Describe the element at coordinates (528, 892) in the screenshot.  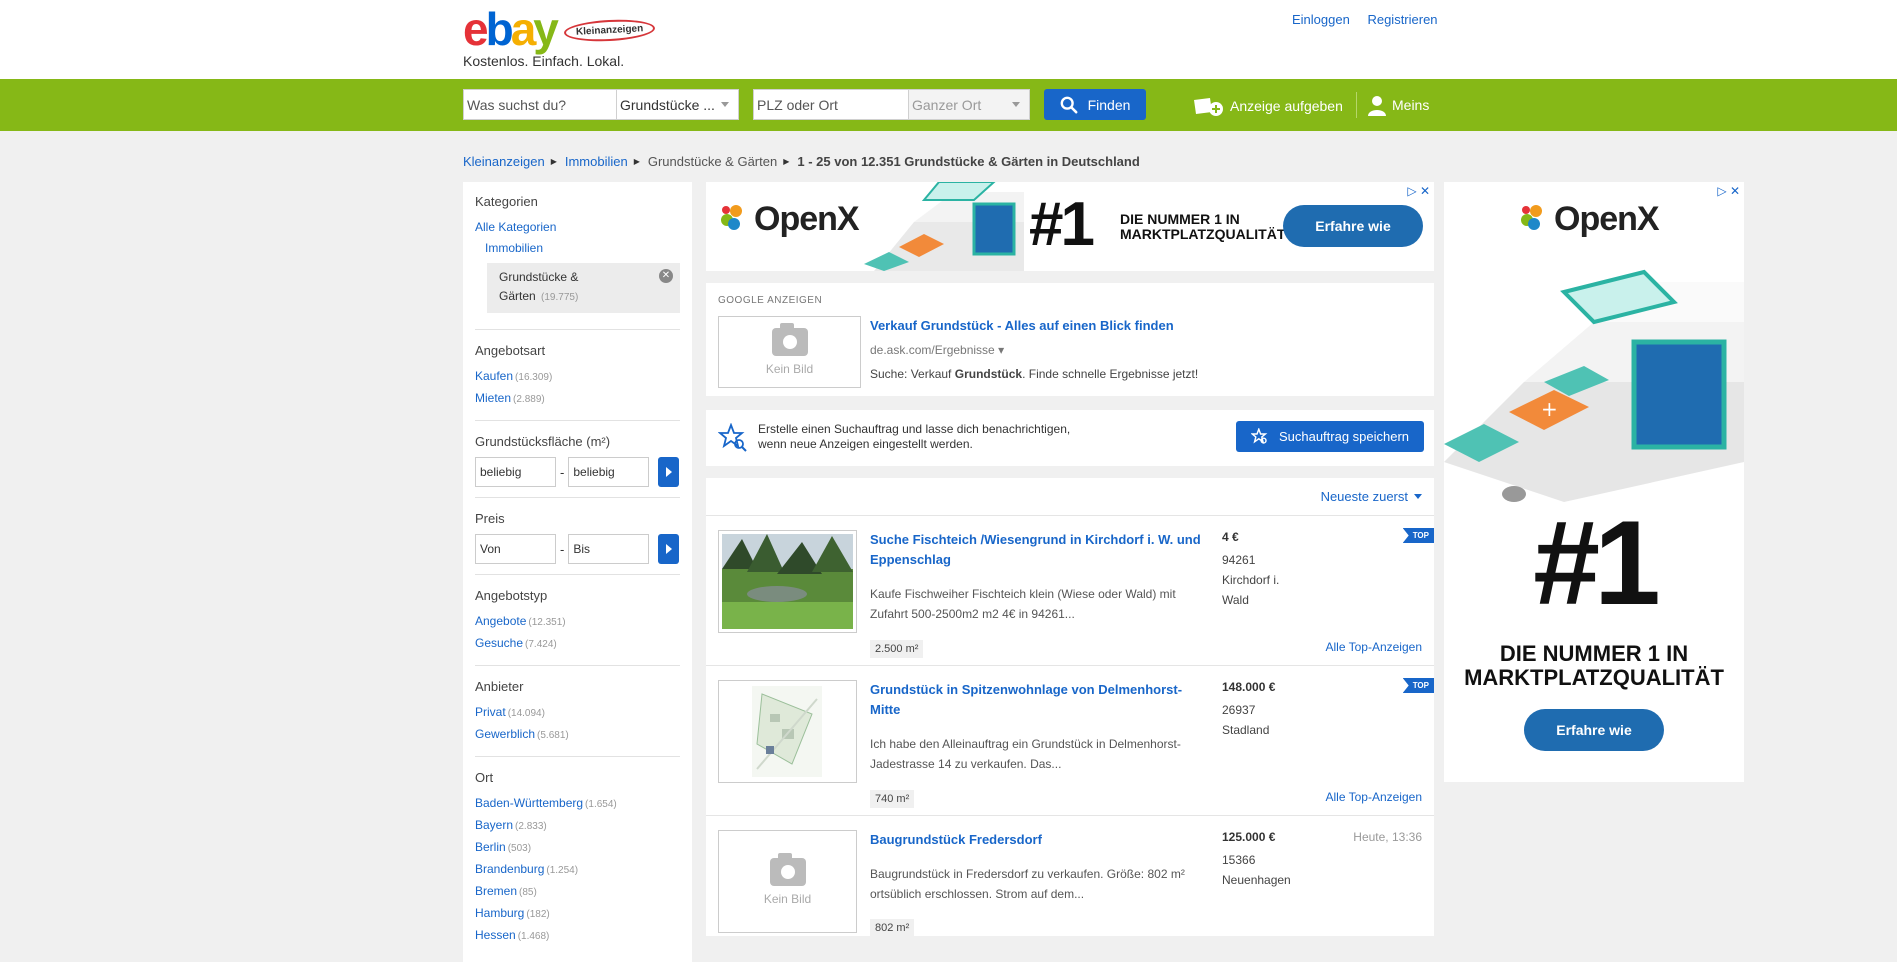
I see `filter-count: (85)` at that location.